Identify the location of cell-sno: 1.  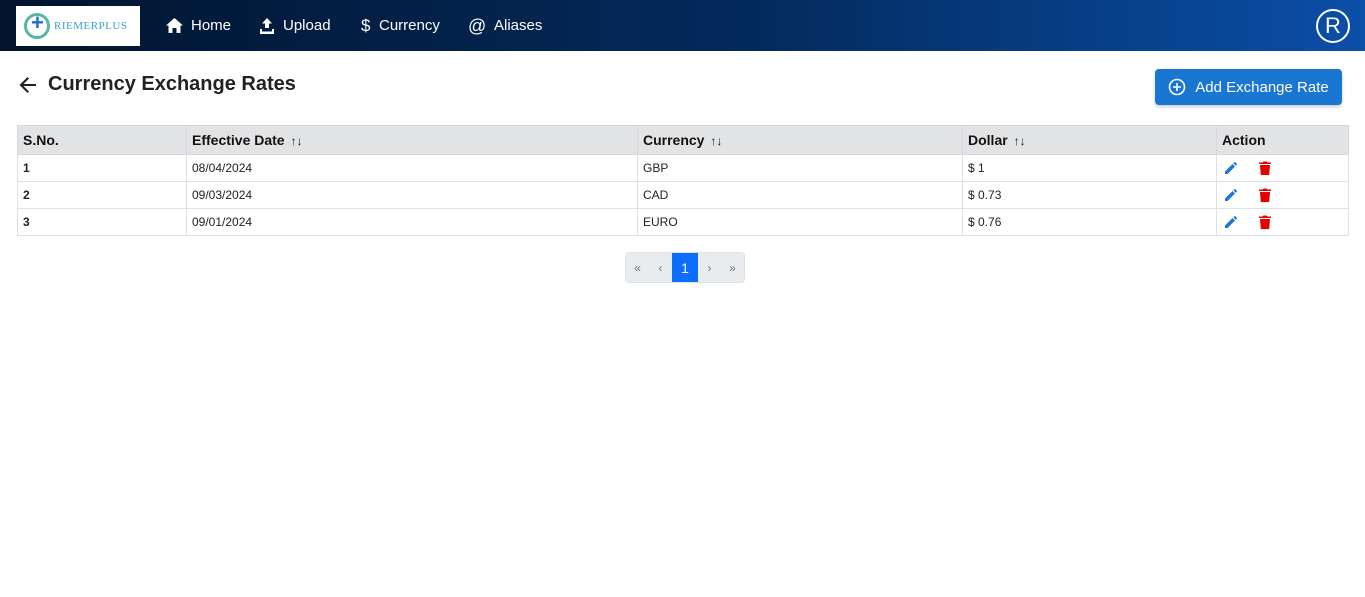
(102, 168).